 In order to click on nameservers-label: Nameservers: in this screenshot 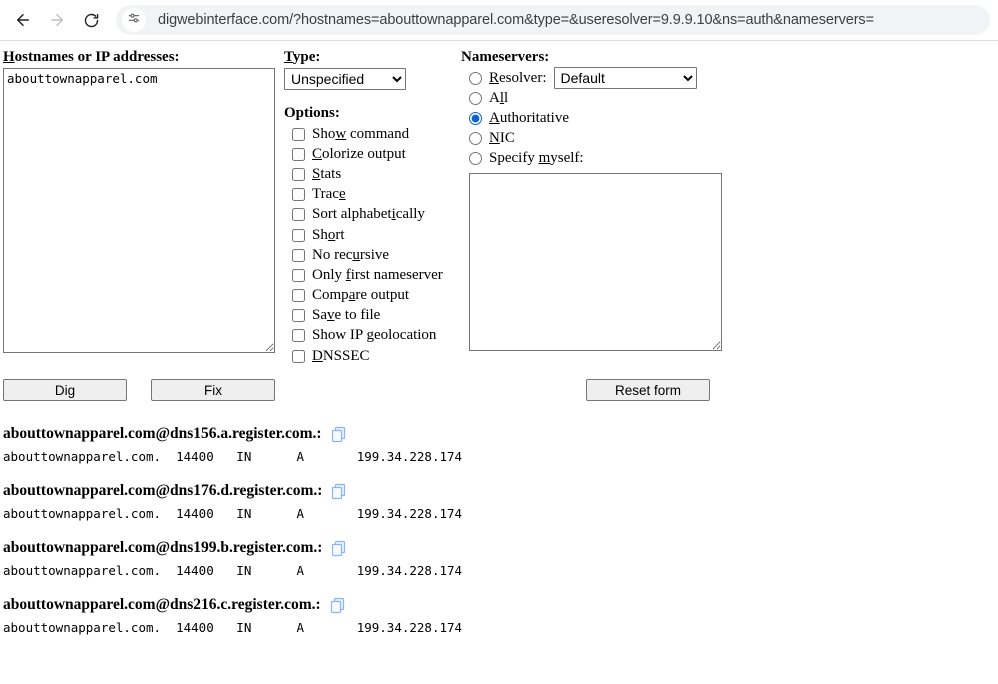, I will do `click(505, 57)`.